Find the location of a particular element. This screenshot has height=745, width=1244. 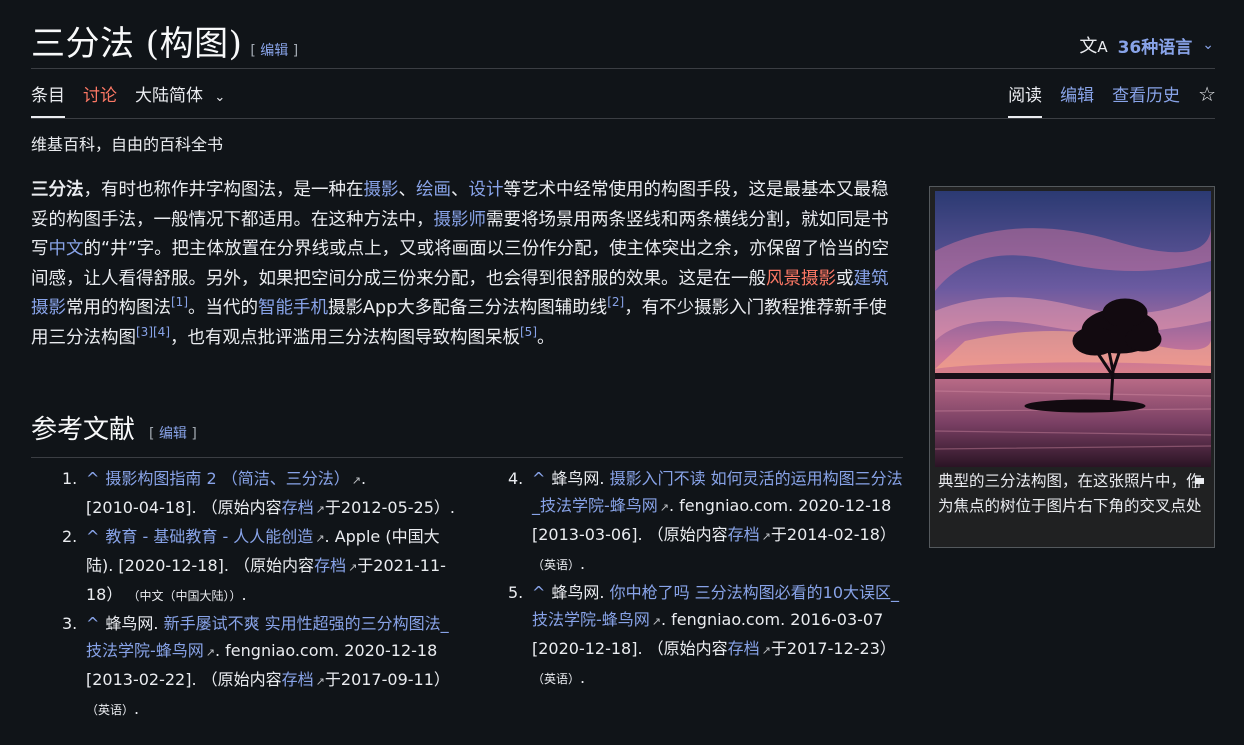

references-edit-section: [ 编辑 ] is located at coordinates (173, 434).